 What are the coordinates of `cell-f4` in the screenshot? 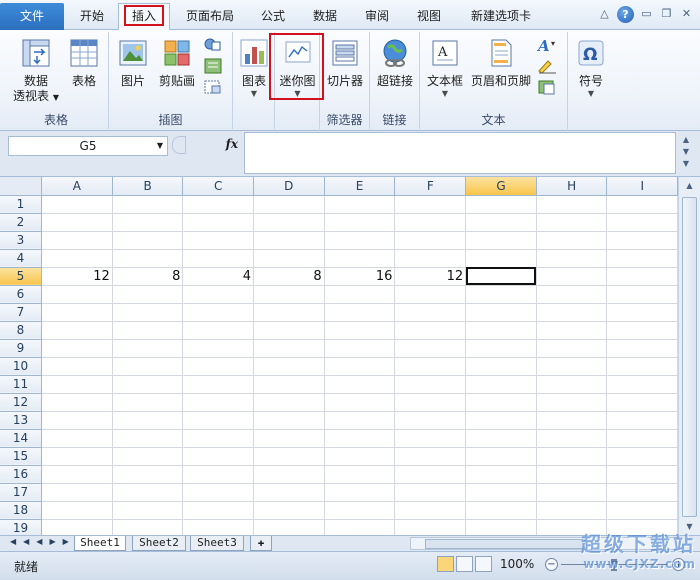 It's located at (430, 258).